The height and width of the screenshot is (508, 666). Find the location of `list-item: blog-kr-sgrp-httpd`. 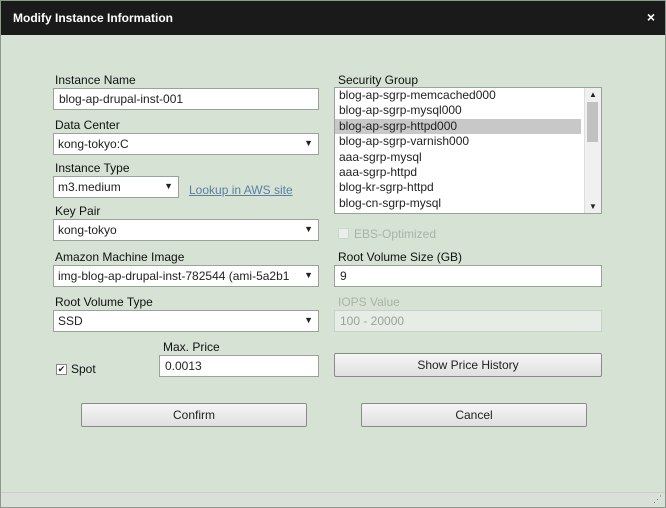

list-item: blog-kr-sgrp-httpd is located at coordinates (458, 187).